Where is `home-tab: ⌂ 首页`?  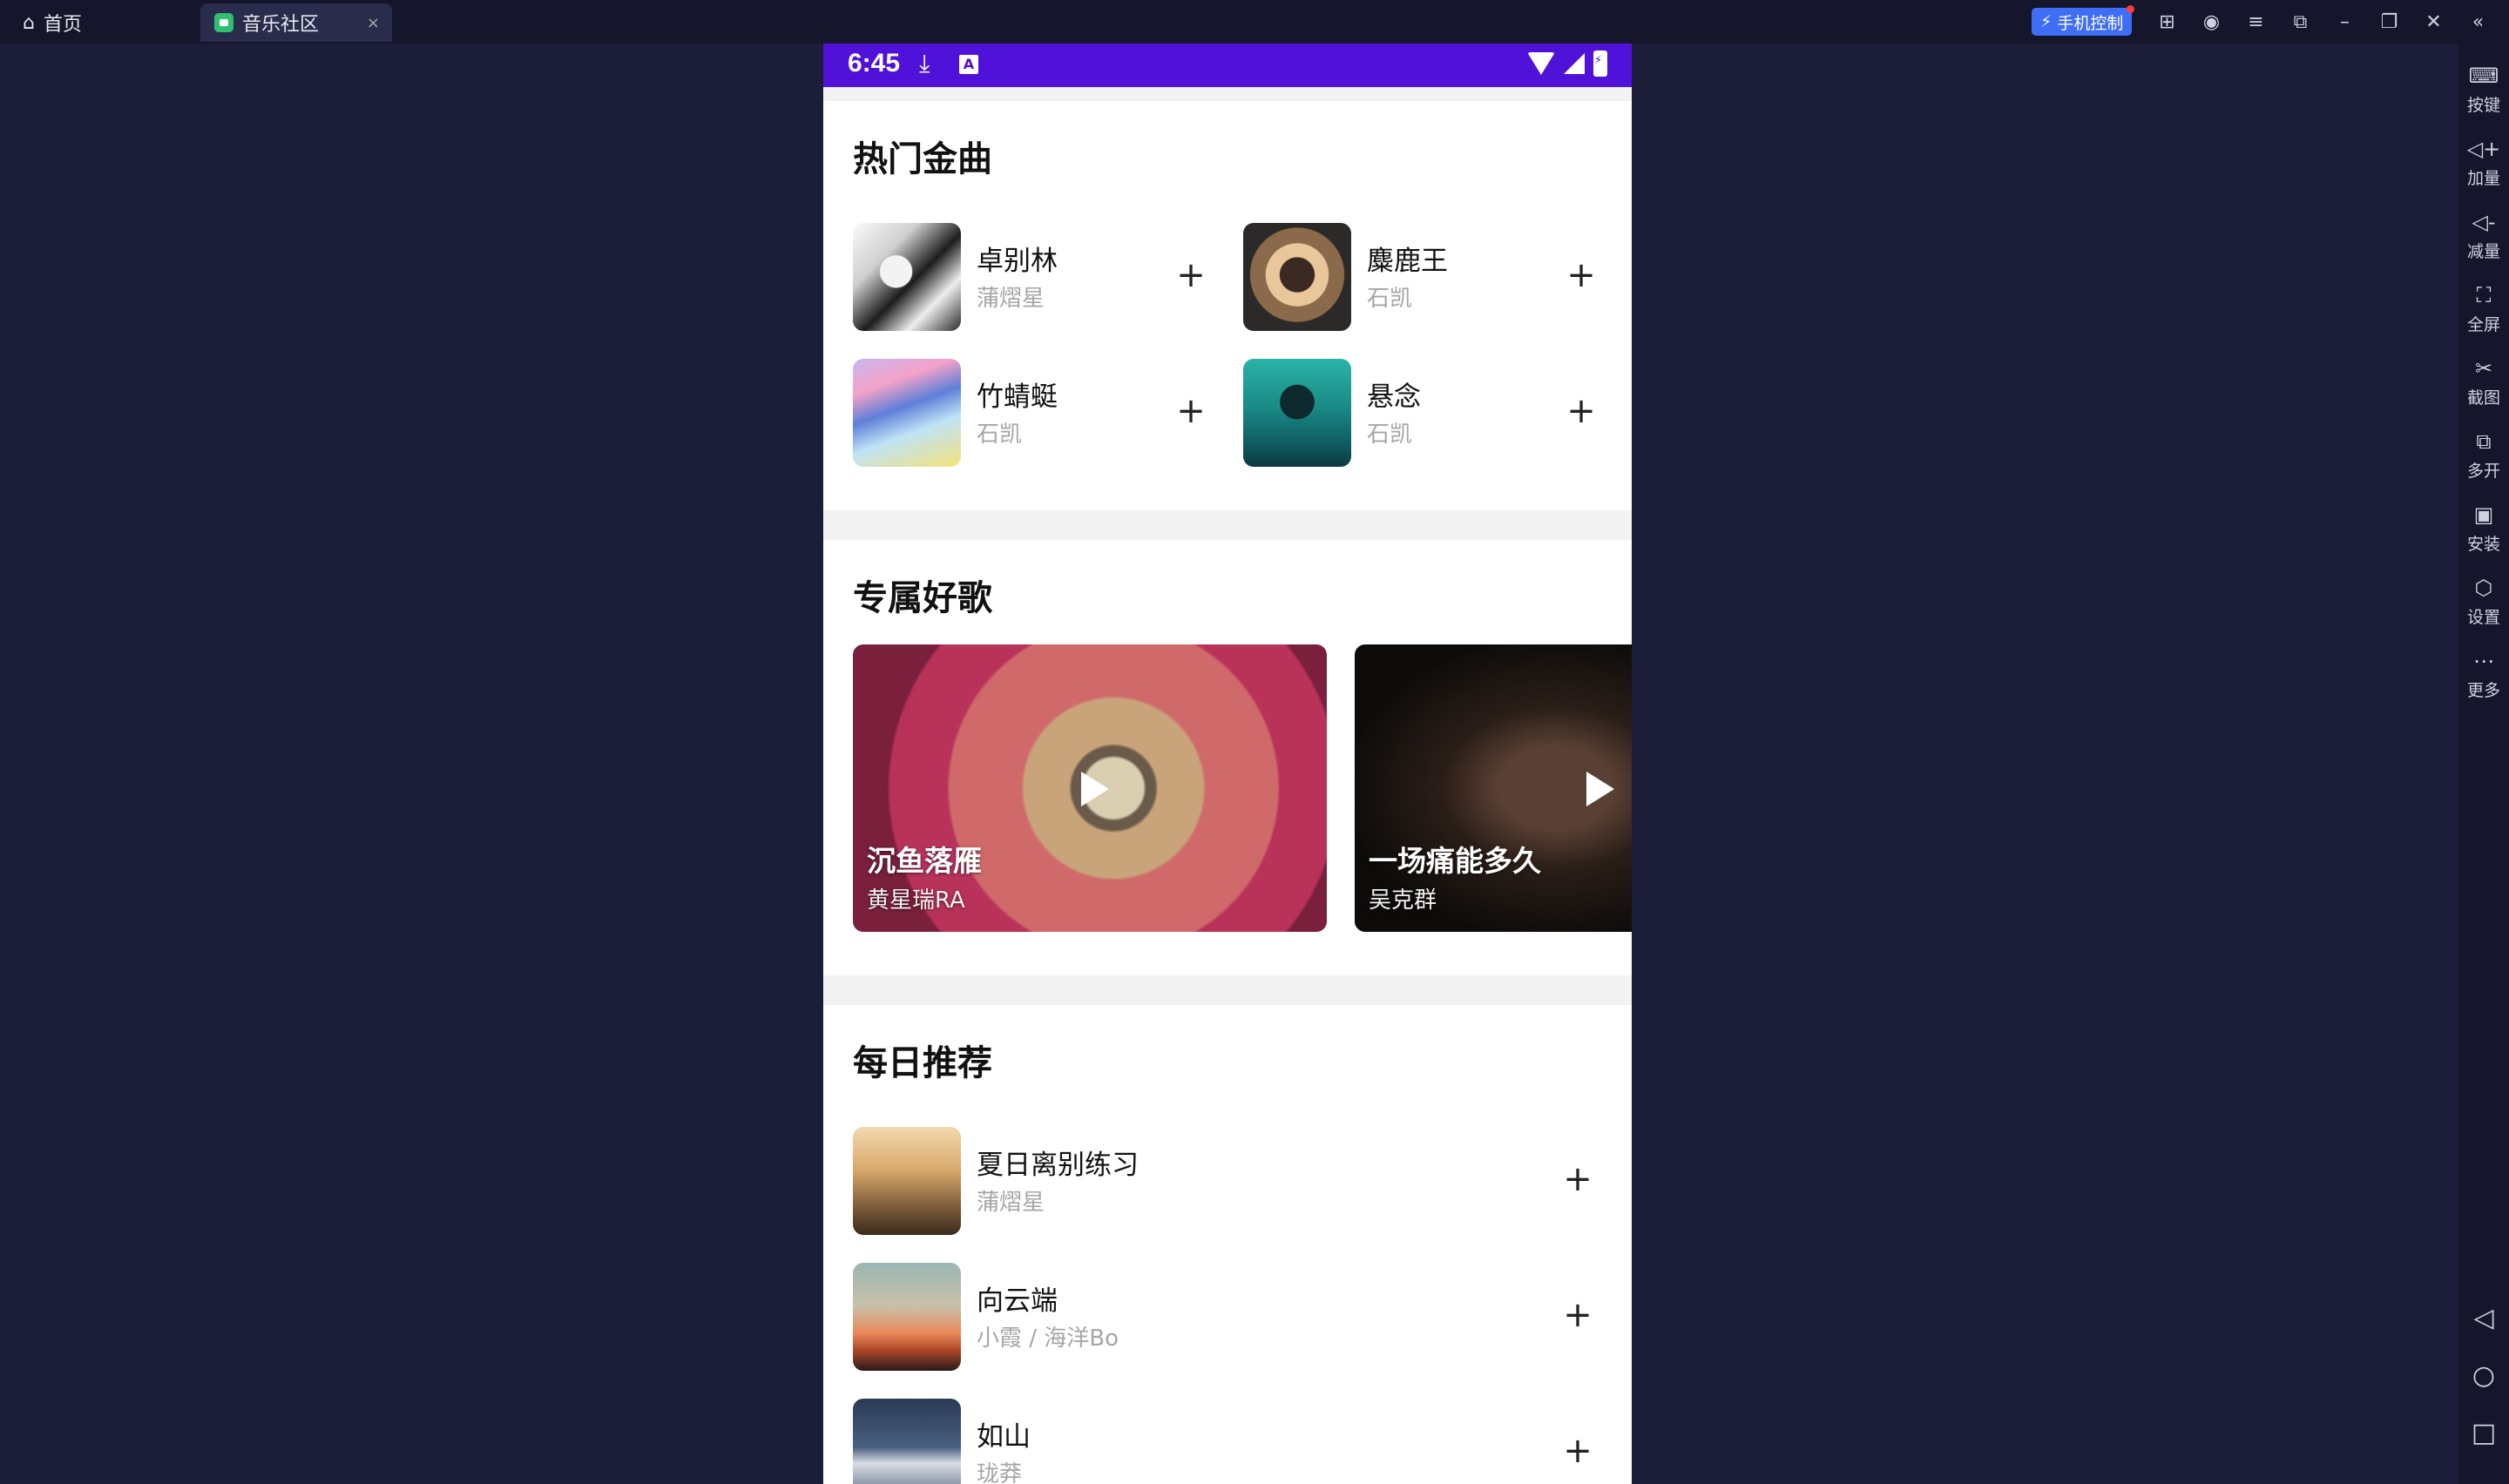
home-tab: ⌂ 首页 is located at coordinates (52, 22).